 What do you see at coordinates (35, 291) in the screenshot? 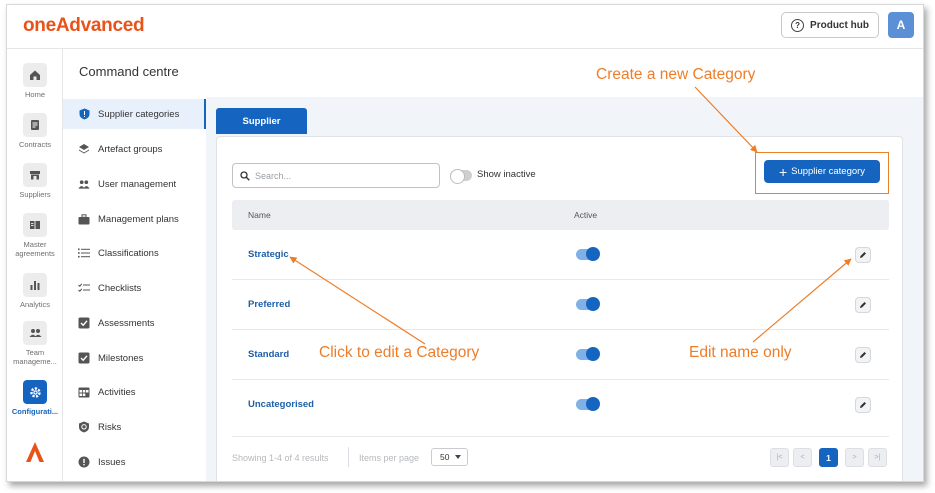
I see `rail-item-analytics: Analytics` at bounding box center [35, 291].